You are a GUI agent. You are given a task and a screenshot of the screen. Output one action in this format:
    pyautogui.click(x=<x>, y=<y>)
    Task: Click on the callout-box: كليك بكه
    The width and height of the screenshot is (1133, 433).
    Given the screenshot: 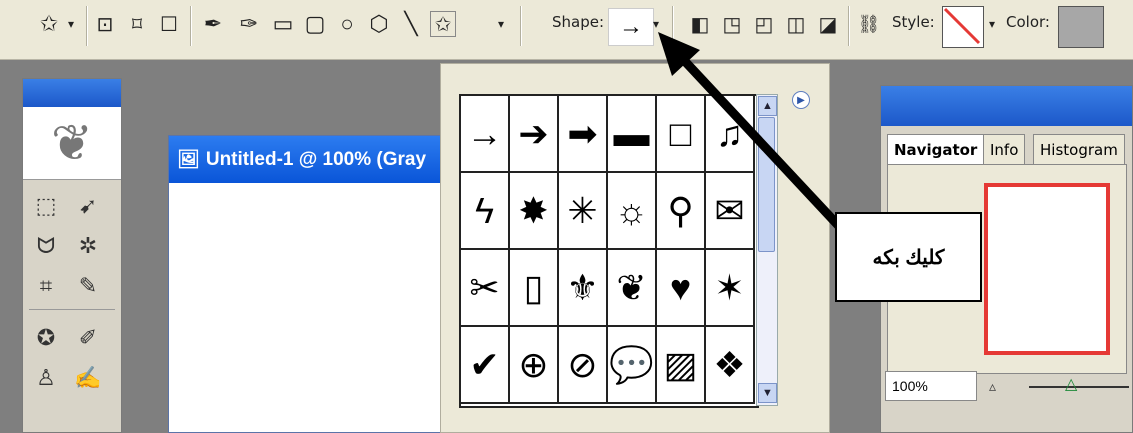 What is the action you would take?
    pyautogui.click(x=908, y=257)
    